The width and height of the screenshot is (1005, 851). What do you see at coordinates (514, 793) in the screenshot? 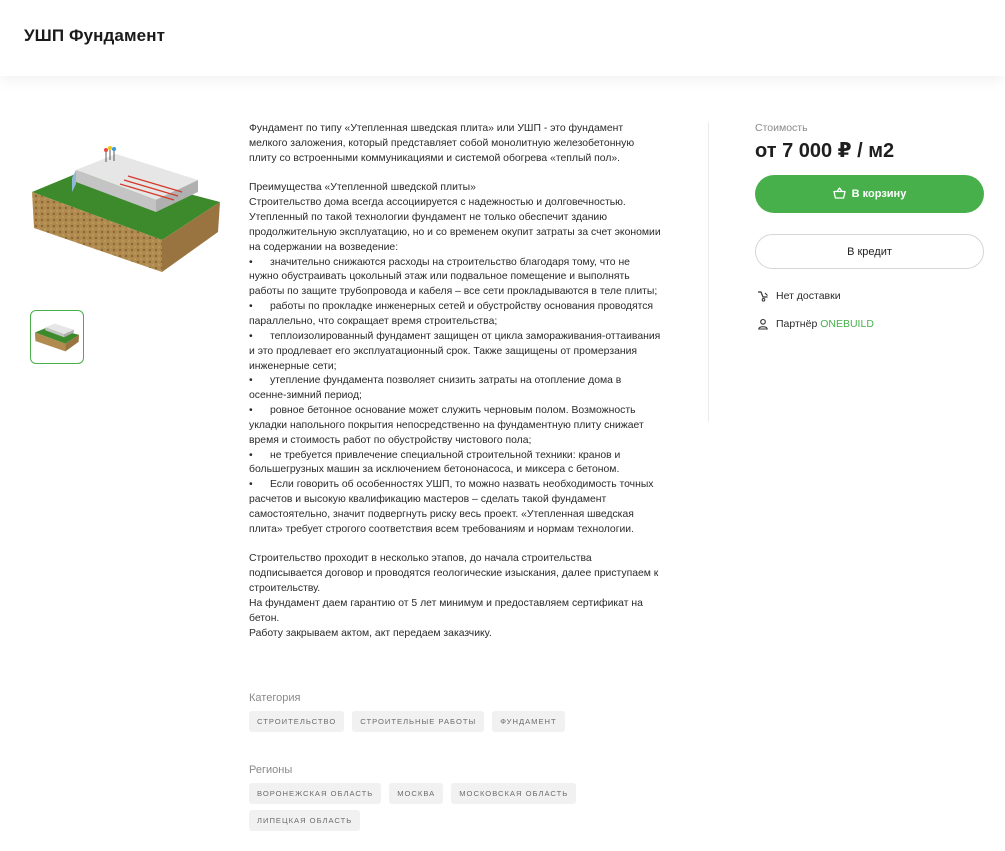
I see `region-tag: московская область` at bounding box center [514, 793].